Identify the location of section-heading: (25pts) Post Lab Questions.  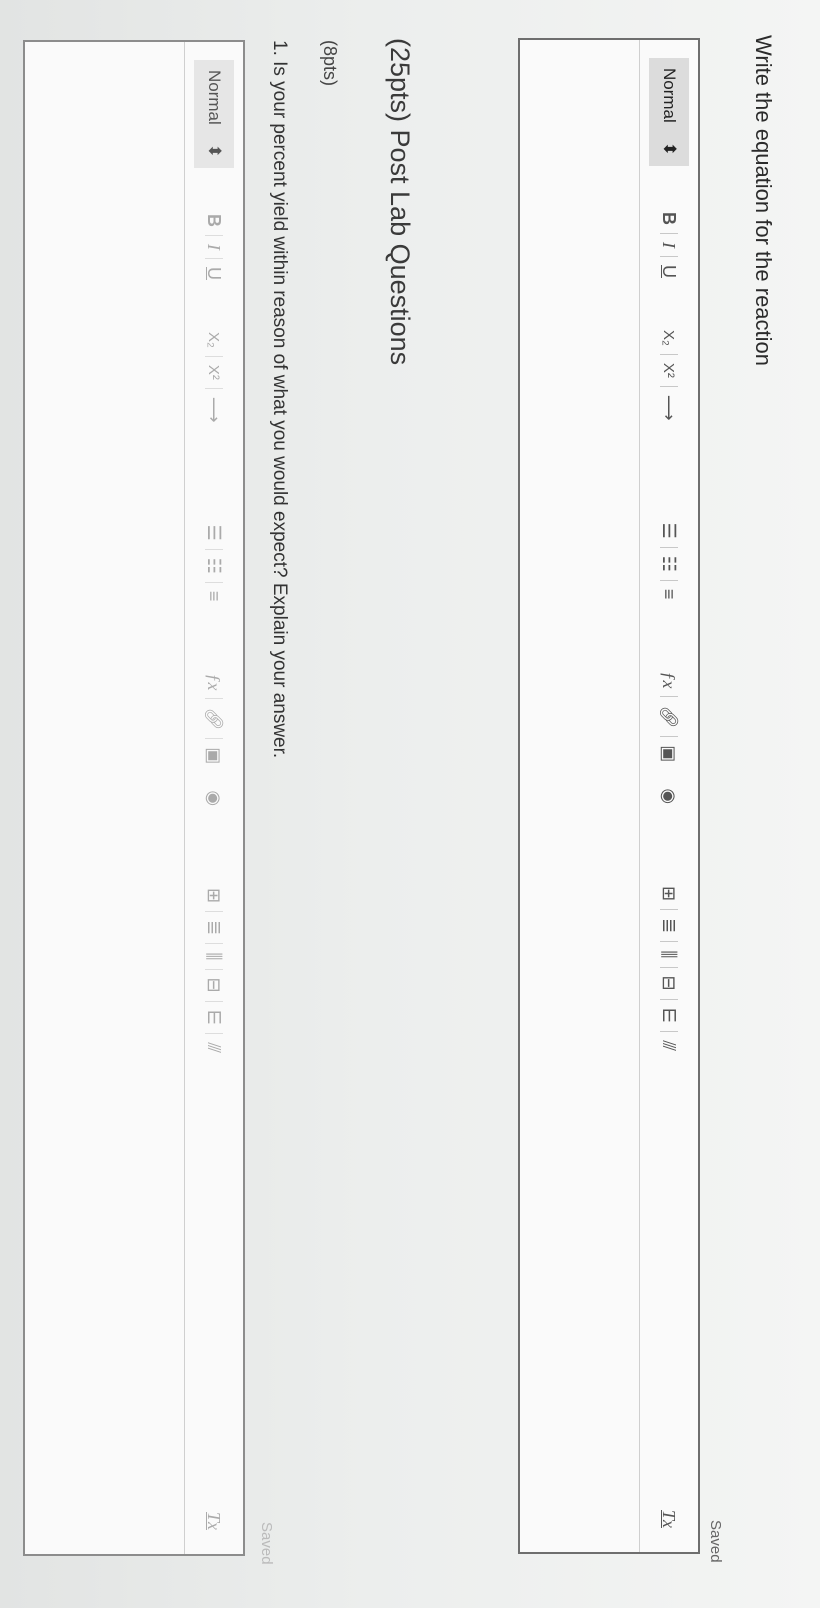
(400, 202).